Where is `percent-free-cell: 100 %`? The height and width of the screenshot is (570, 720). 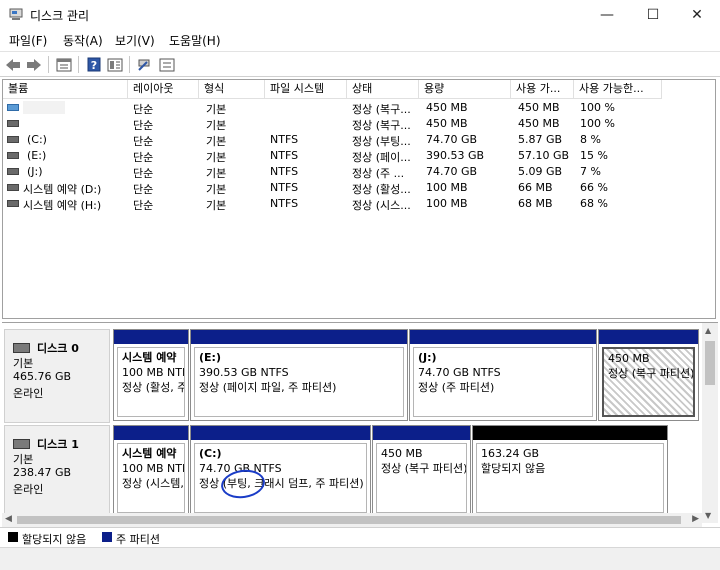
percent-free-cell: 100 % is located at coordinates (597, 107).